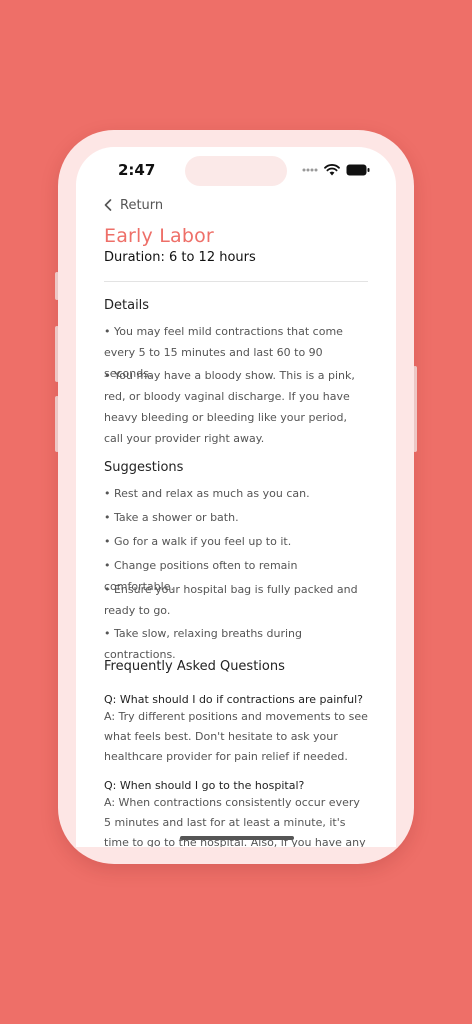 Image resolution: width=472 pixels, height=1024 pixels. Describe the element at coordinates (310, 170) in the screenshot. I see `cellular-dots-icon` at that location.